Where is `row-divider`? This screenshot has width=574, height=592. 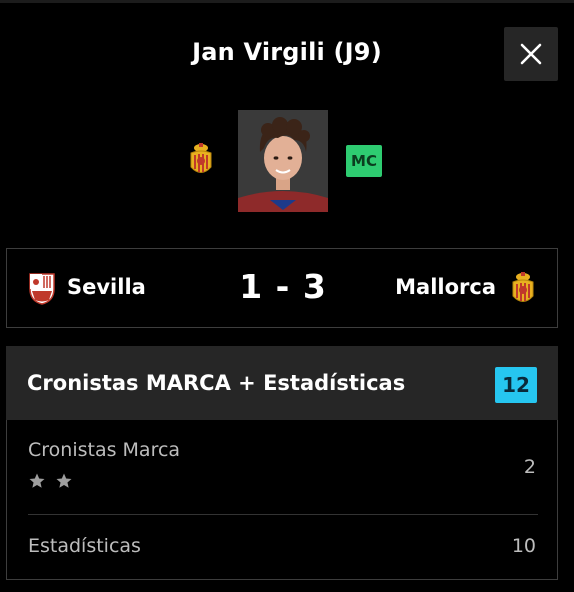 row-divider is located at coordinates (283, 514).